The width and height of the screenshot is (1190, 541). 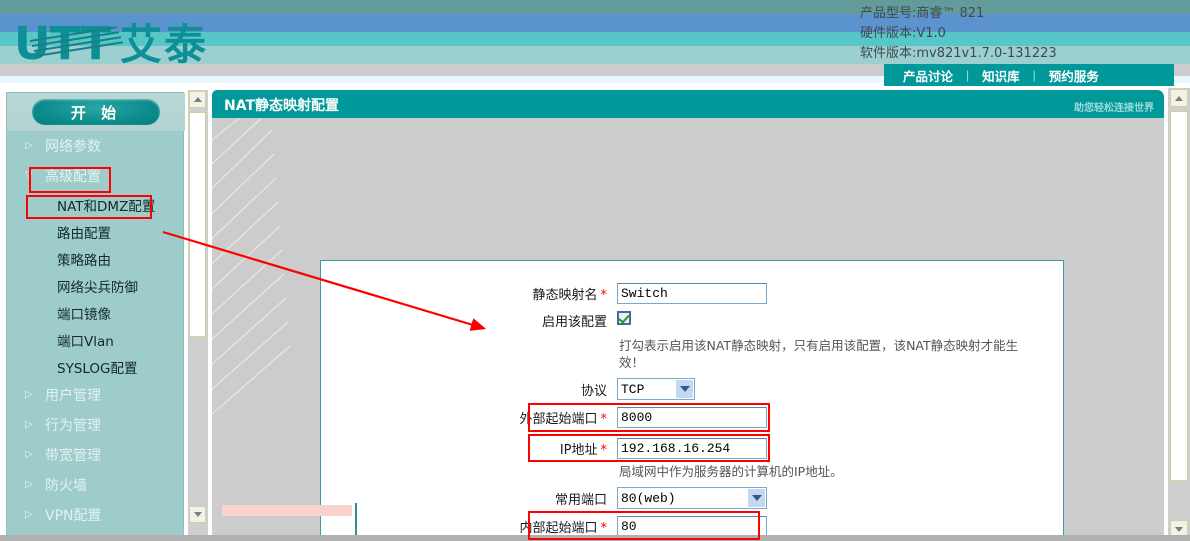 What do you see at coordinates (96, 258) in the screenshot?
I see `sidebar-item-policy-route: 策略路由` at bounding box center [96, 258].